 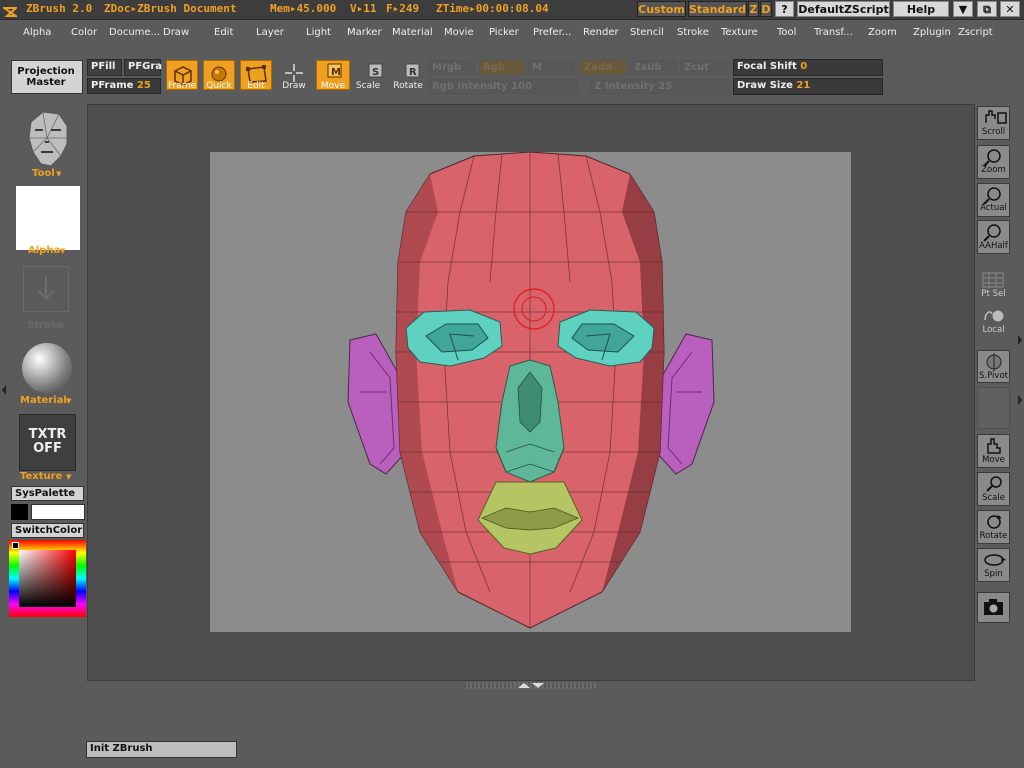 What do you see at coordinates (363, 8) in the screenshot?
I see `vertex-count: V▸11` at bounding box center [363, 8].